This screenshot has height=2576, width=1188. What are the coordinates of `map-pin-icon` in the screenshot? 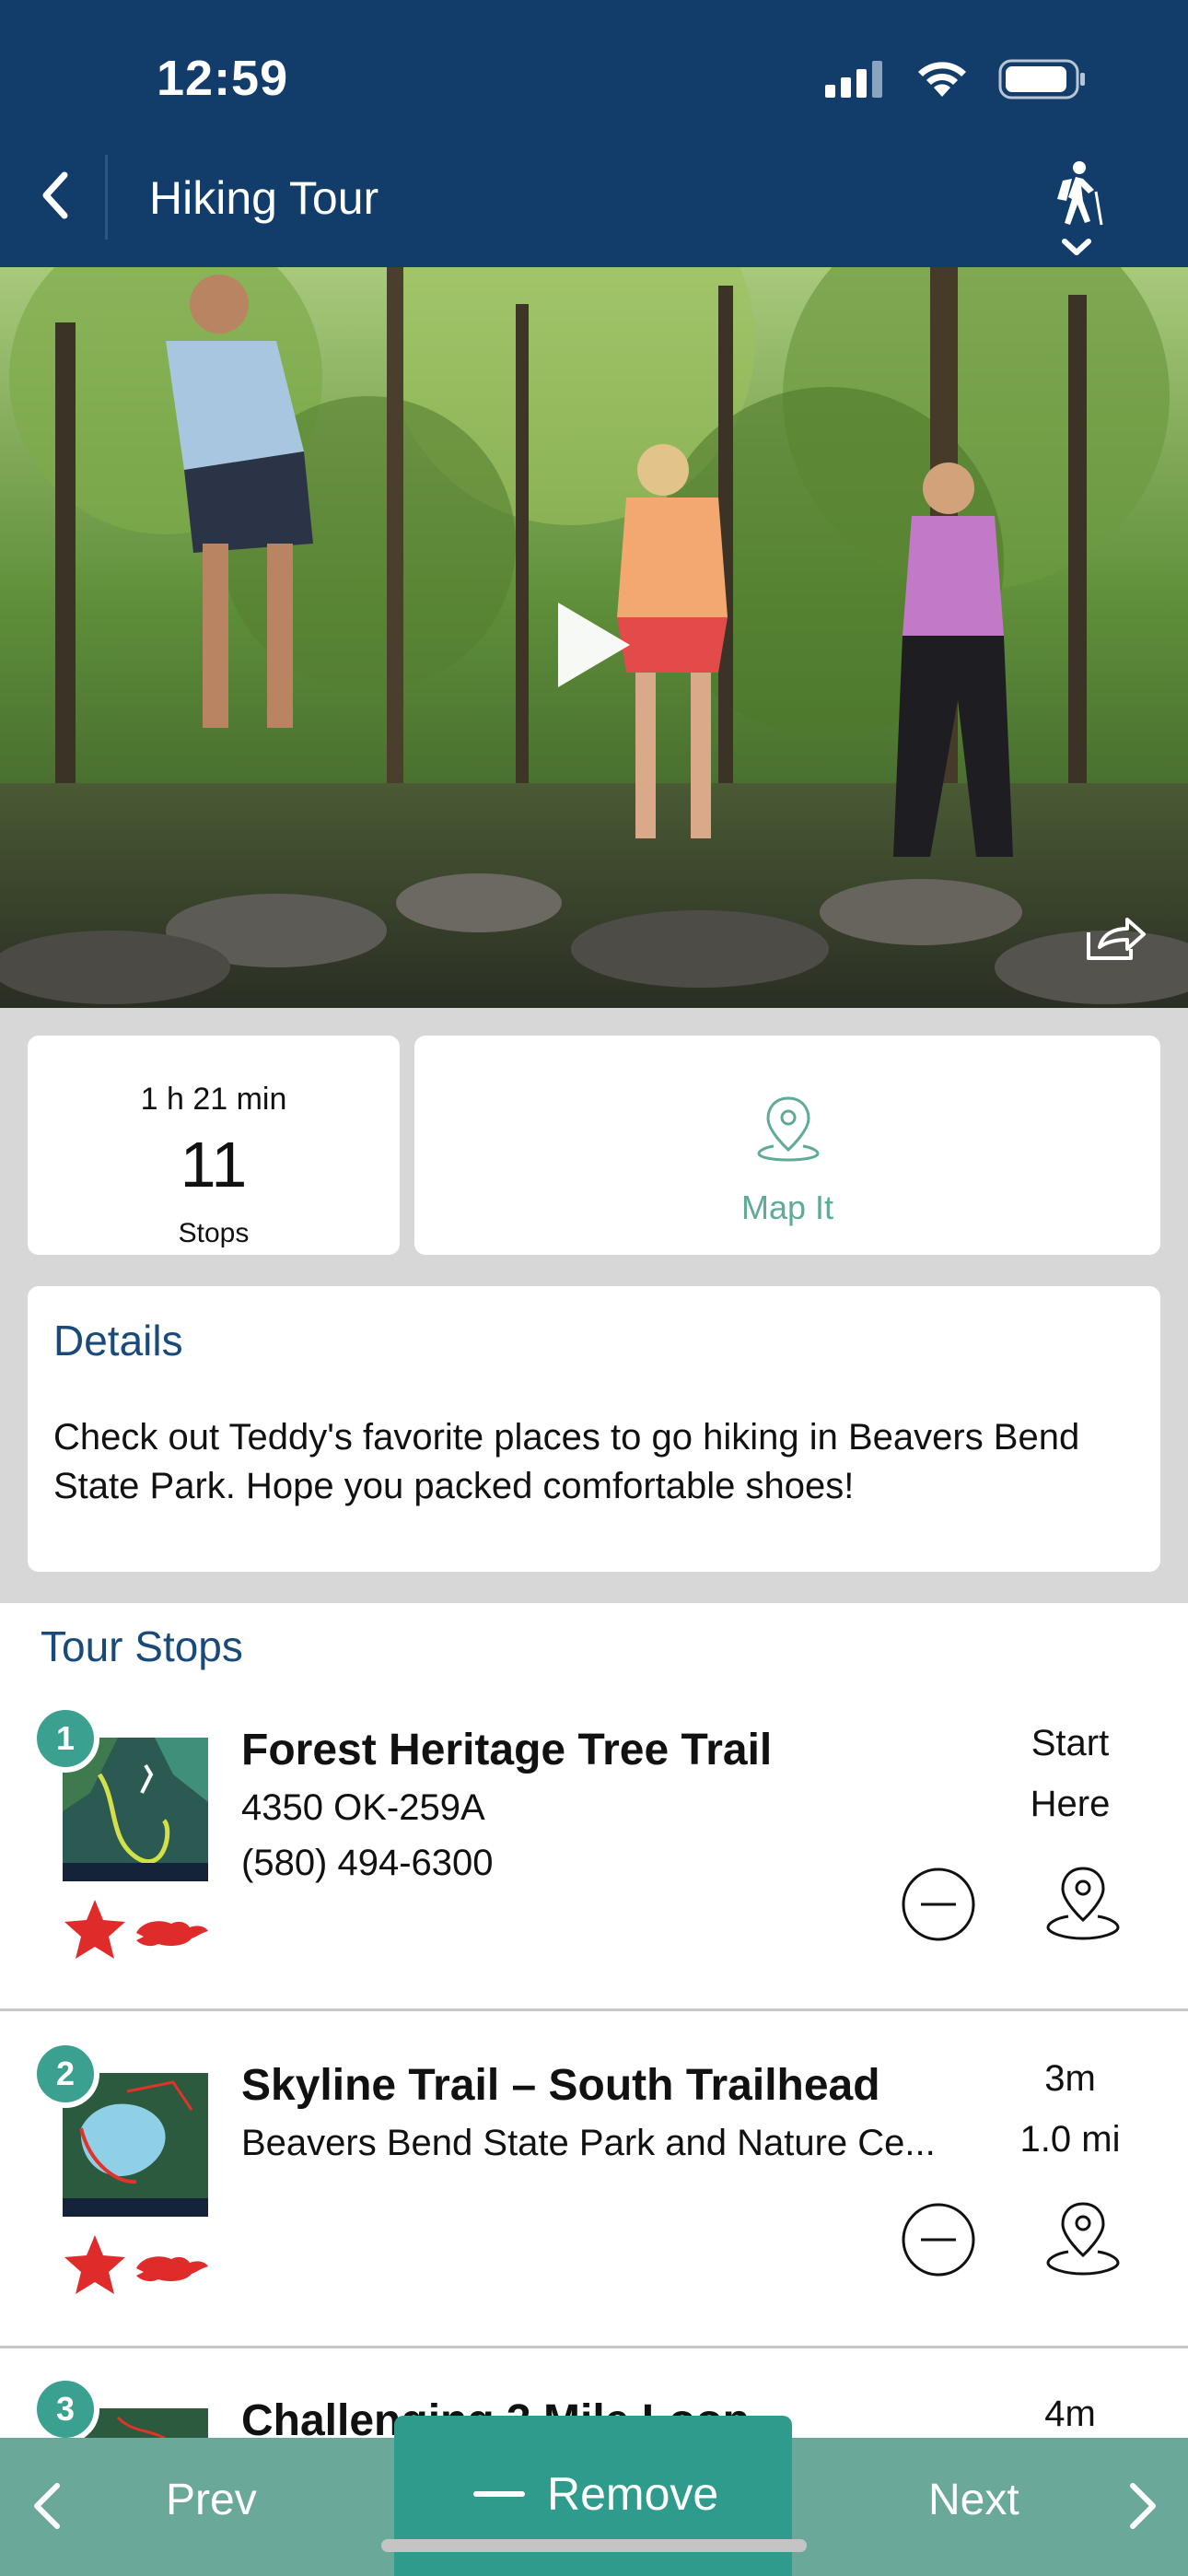 It's located at (788, 1129).